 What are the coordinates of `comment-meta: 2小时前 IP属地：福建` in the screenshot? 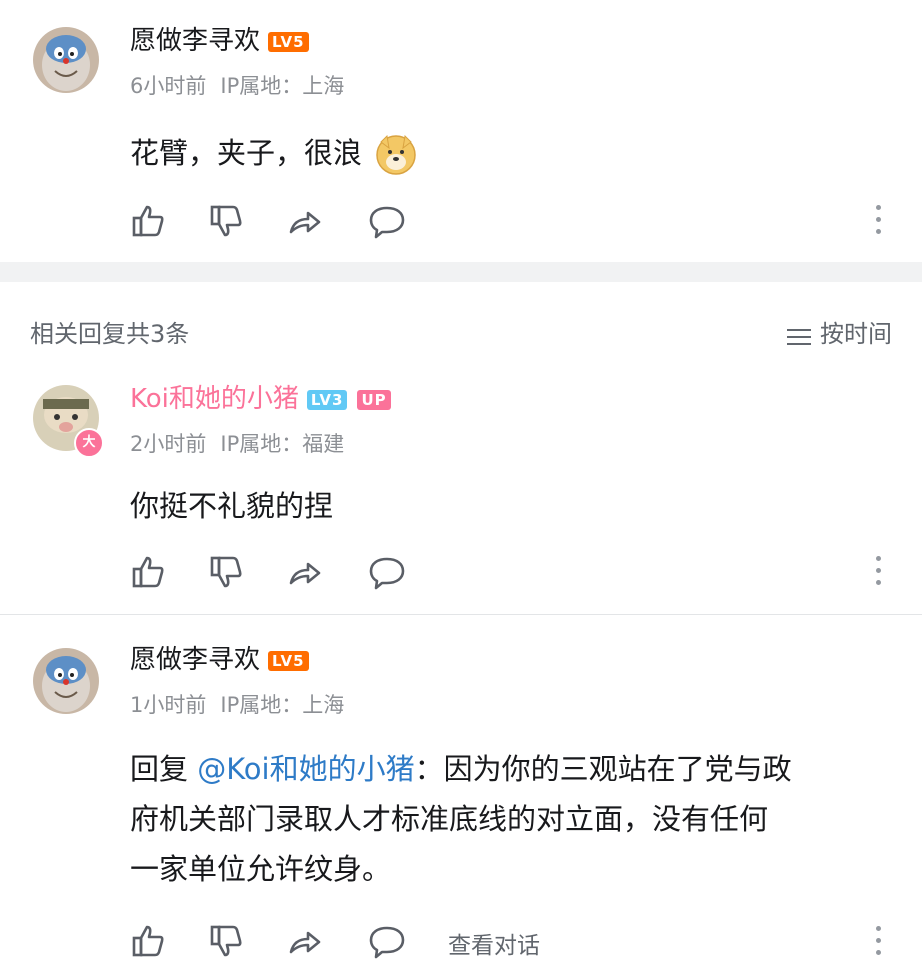 It's located at (244, 444).